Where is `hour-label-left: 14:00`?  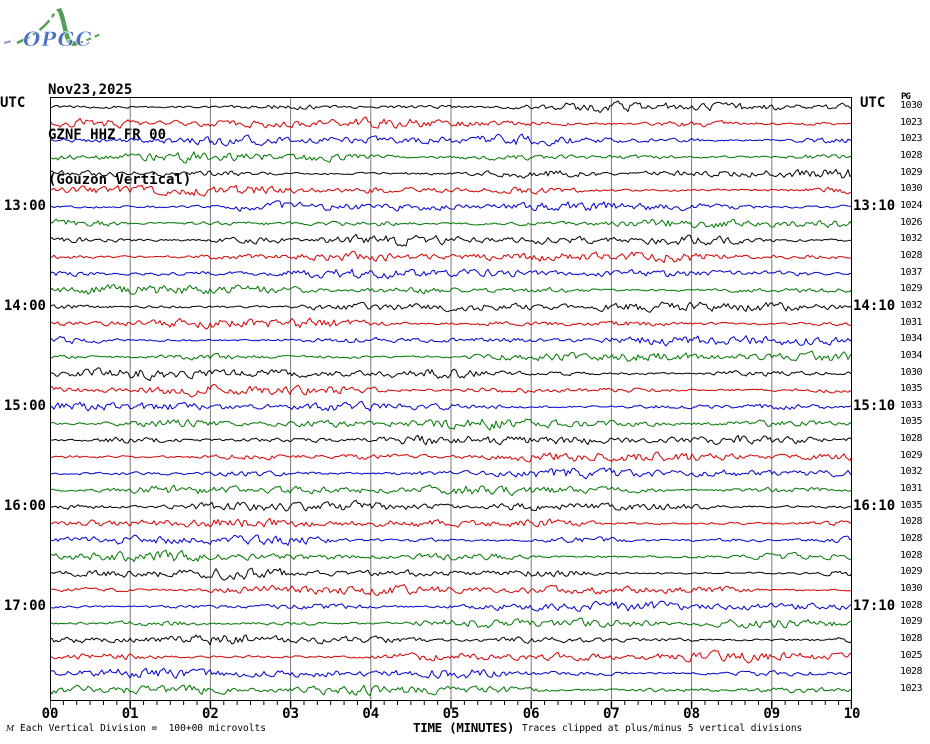
hour-label-left: 14:00 is located at coordinates (24, 305).